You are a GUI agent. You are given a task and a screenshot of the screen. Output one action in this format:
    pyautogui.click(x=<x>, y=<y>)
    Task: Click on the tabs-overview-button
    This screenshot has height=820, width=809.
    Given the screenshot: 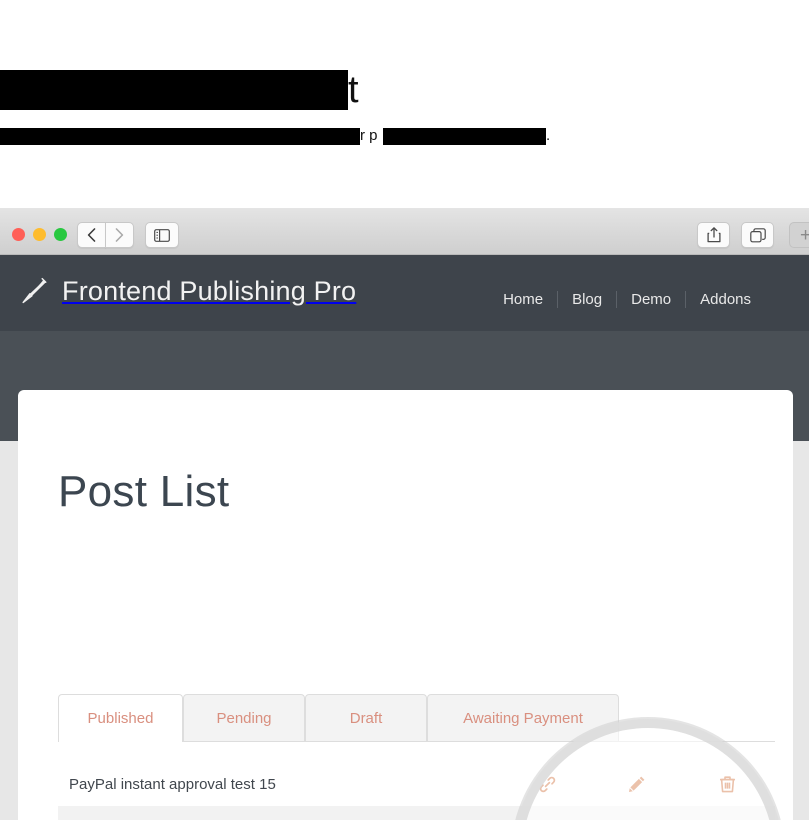 What is the action you would take?
    pyautogui.click(x=757, y=235)
    